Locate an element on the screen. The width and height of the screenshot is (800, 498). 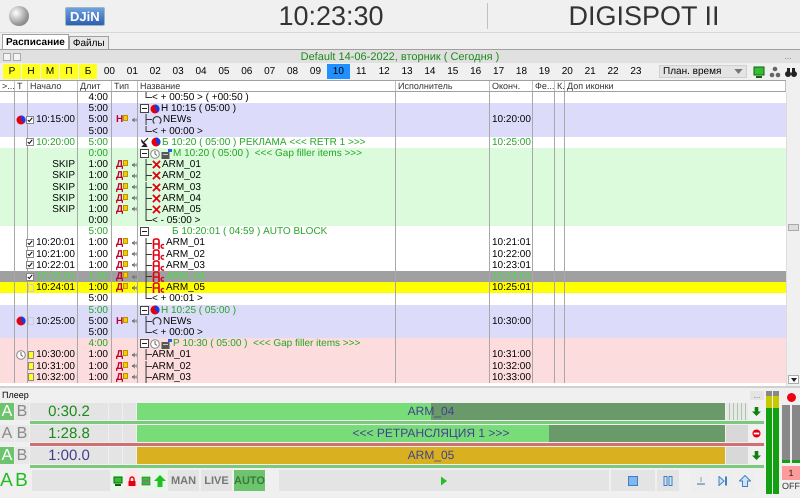
hour-tab: 23 is located at coordinates (636, 71).